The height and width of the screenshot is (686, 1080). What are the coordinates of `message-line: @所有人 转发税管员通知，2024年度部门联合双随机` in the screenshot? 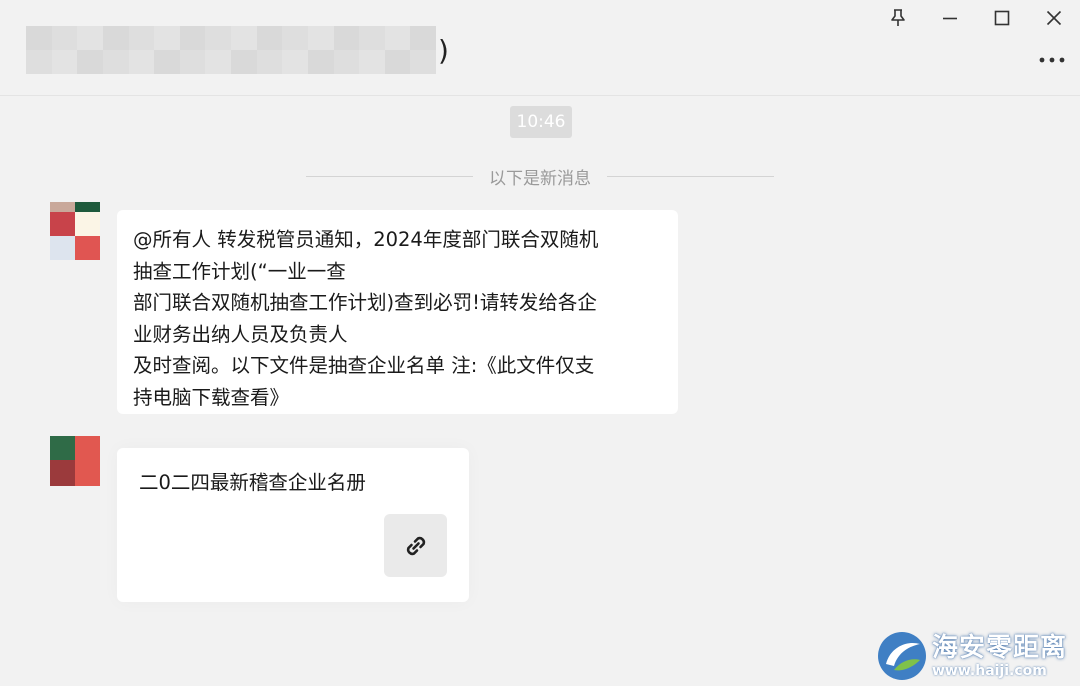 It's located at (366, 239).